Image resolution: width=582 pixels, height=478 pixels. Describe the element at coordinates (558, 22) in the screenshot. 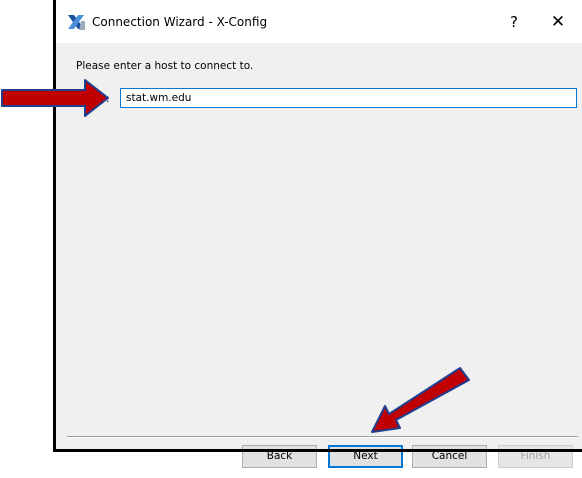

I see `close-button: ✕` at that location.